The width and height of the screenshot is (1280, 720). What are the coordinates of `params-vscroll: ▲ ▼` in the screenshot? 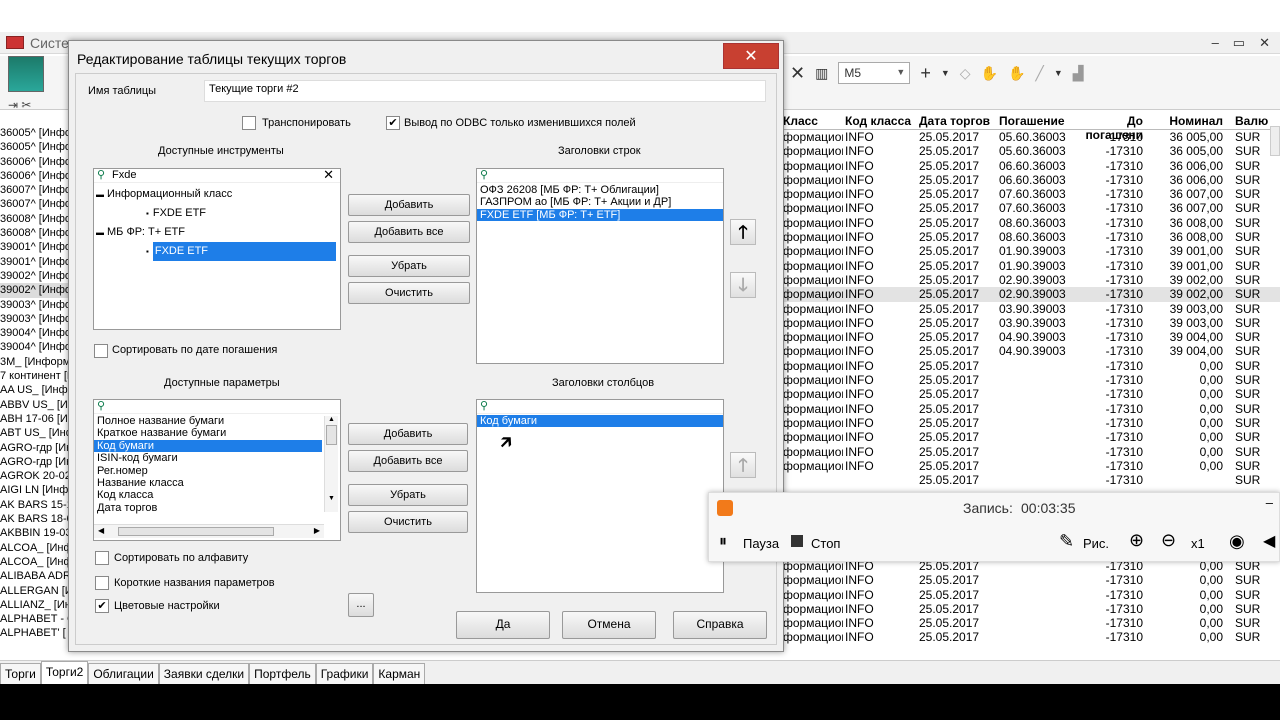 It's located at (331, 464).